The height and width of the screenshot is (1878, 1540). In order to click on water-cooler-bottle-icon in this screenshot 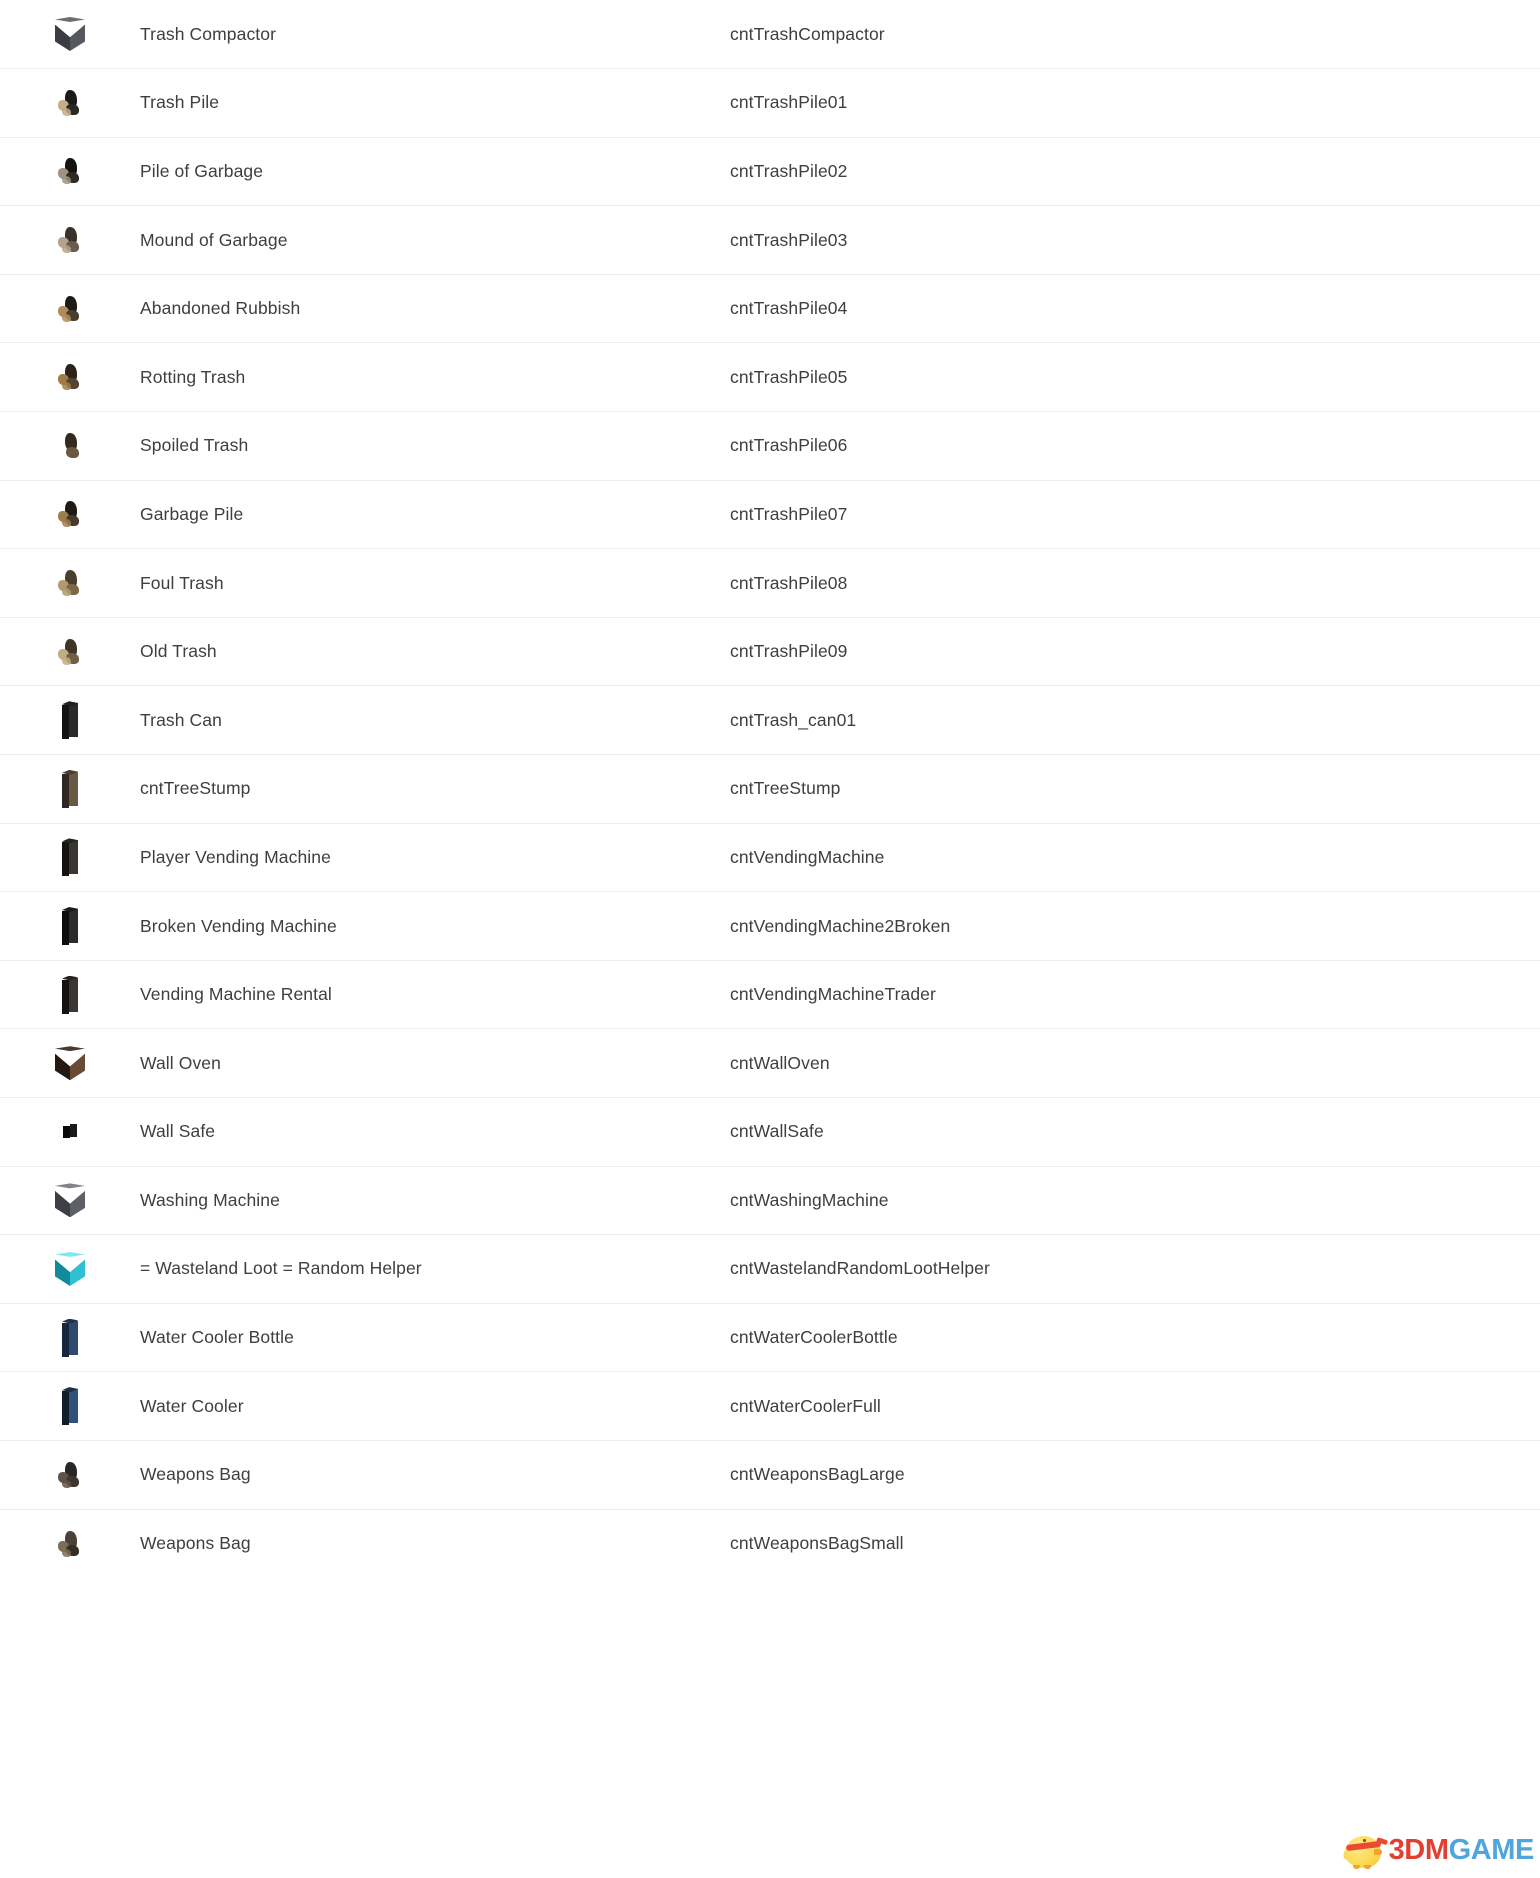, I will do `click(70, 1337)`.